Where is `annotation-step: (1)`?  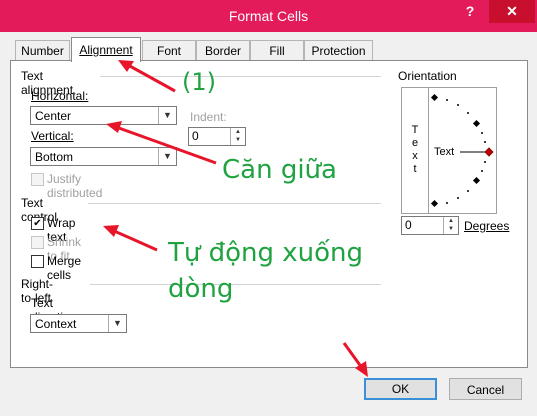 annotation-step: (1) is located at coordinates (199, 82).